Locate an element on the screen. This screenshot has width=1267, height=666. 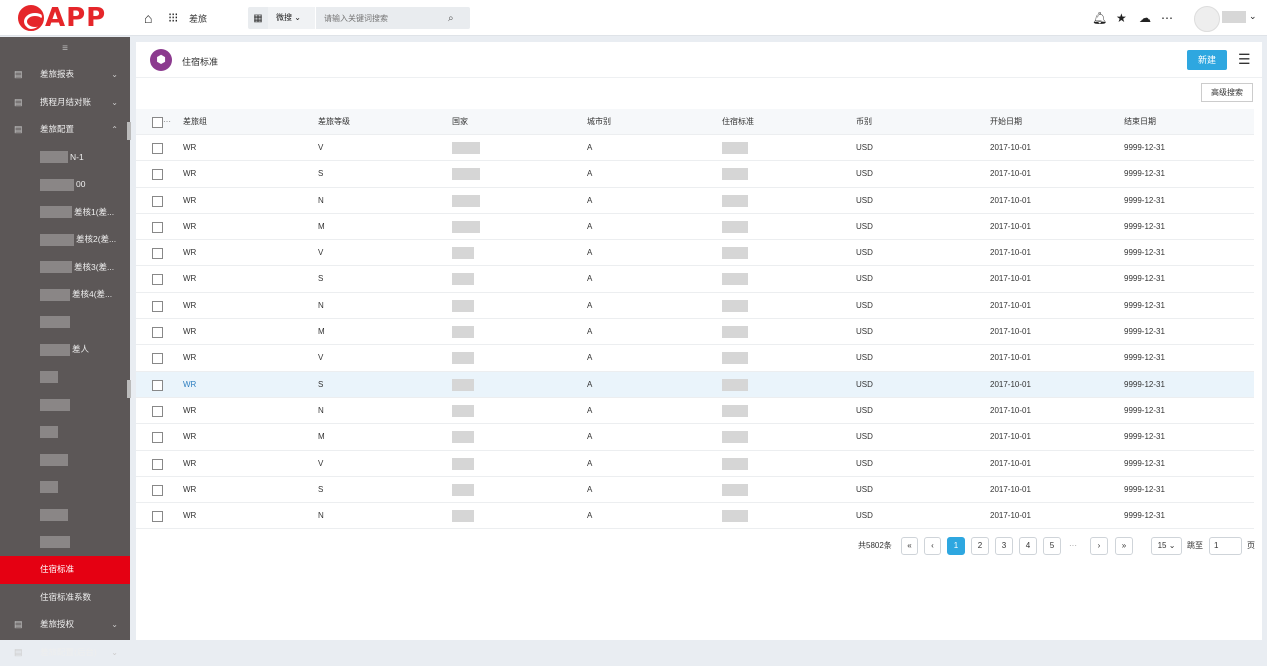
sidebar-item-lodging-standard: 住宿标准 is located at coordinates (65, 570).